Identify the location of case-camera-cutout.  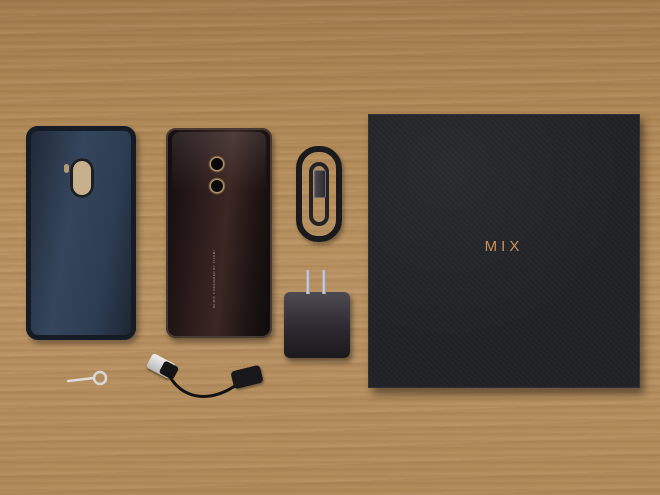
(82, 178).